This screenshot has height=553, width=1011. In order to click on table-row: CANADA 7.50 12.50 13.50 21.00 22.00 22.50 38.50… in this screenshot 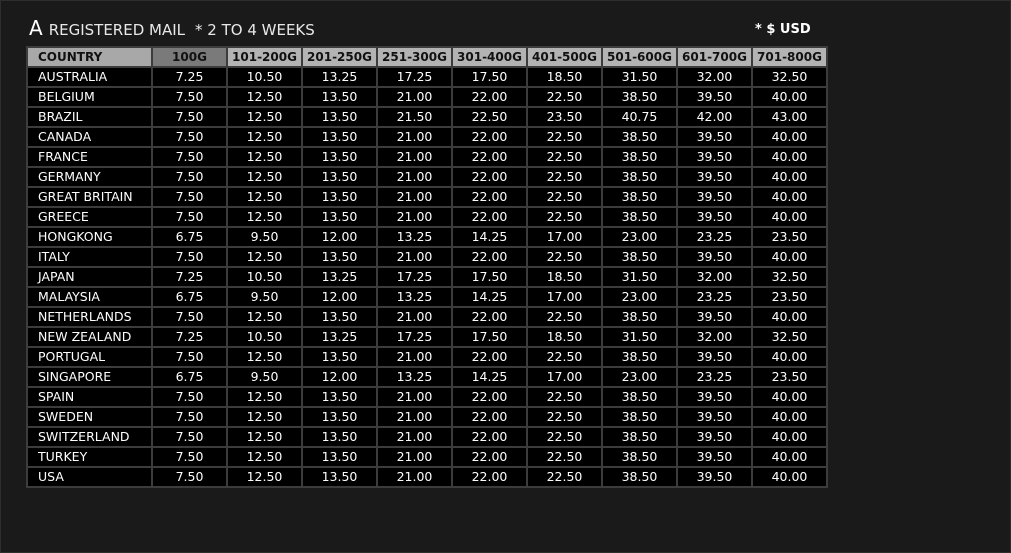, I will do `click(427, 137)`.